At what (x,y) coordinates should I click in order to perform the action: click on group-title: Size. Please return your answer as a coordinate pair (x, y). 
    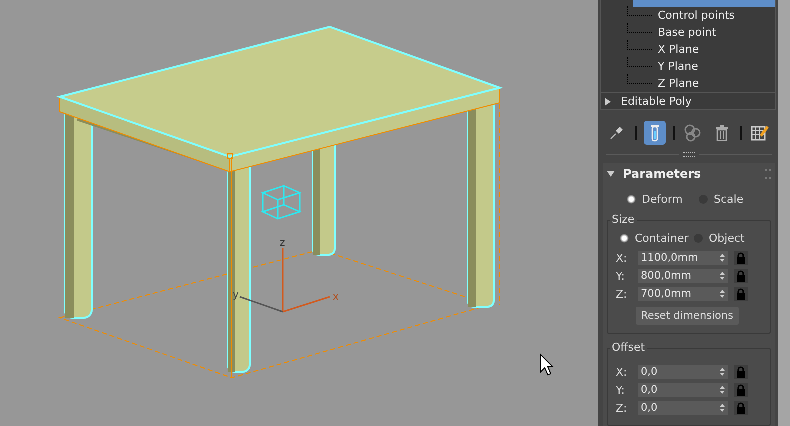
    Looking at the image, I should click on (623, 219).